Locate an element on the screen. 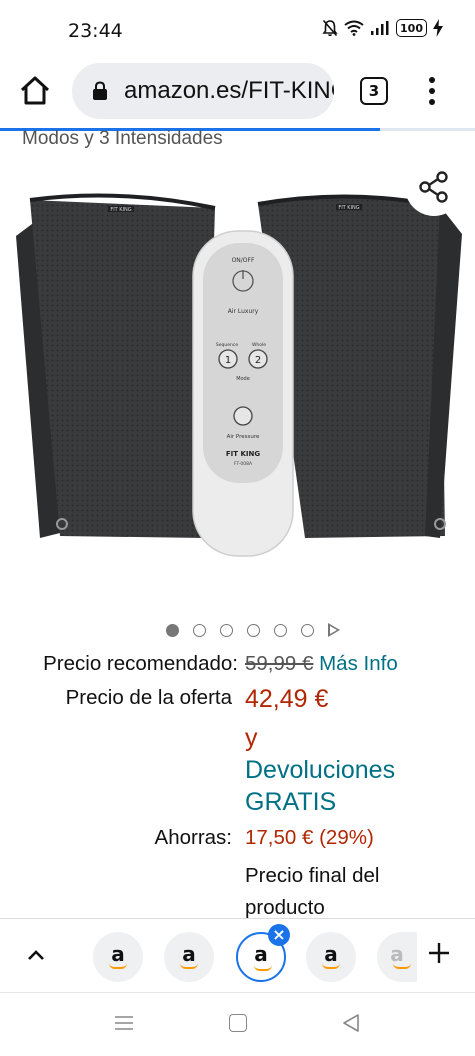 Image resolution: width=475 pixels, height=1056 pixels. product-title-fragment: Modos y 3 Intensidades is located at coordinates (122, 138).